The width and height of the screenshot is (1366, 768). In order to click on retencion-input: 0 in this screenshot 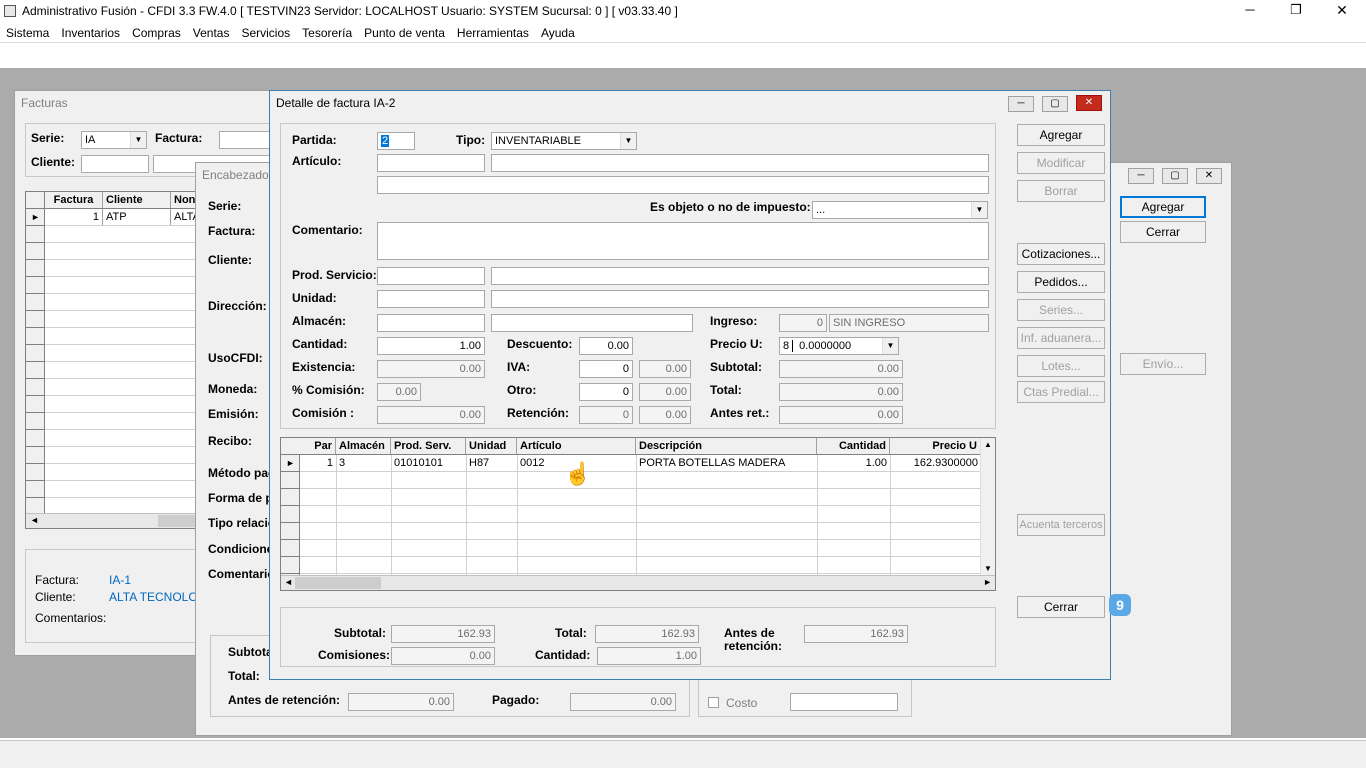, I will do `click(606, 415)`.